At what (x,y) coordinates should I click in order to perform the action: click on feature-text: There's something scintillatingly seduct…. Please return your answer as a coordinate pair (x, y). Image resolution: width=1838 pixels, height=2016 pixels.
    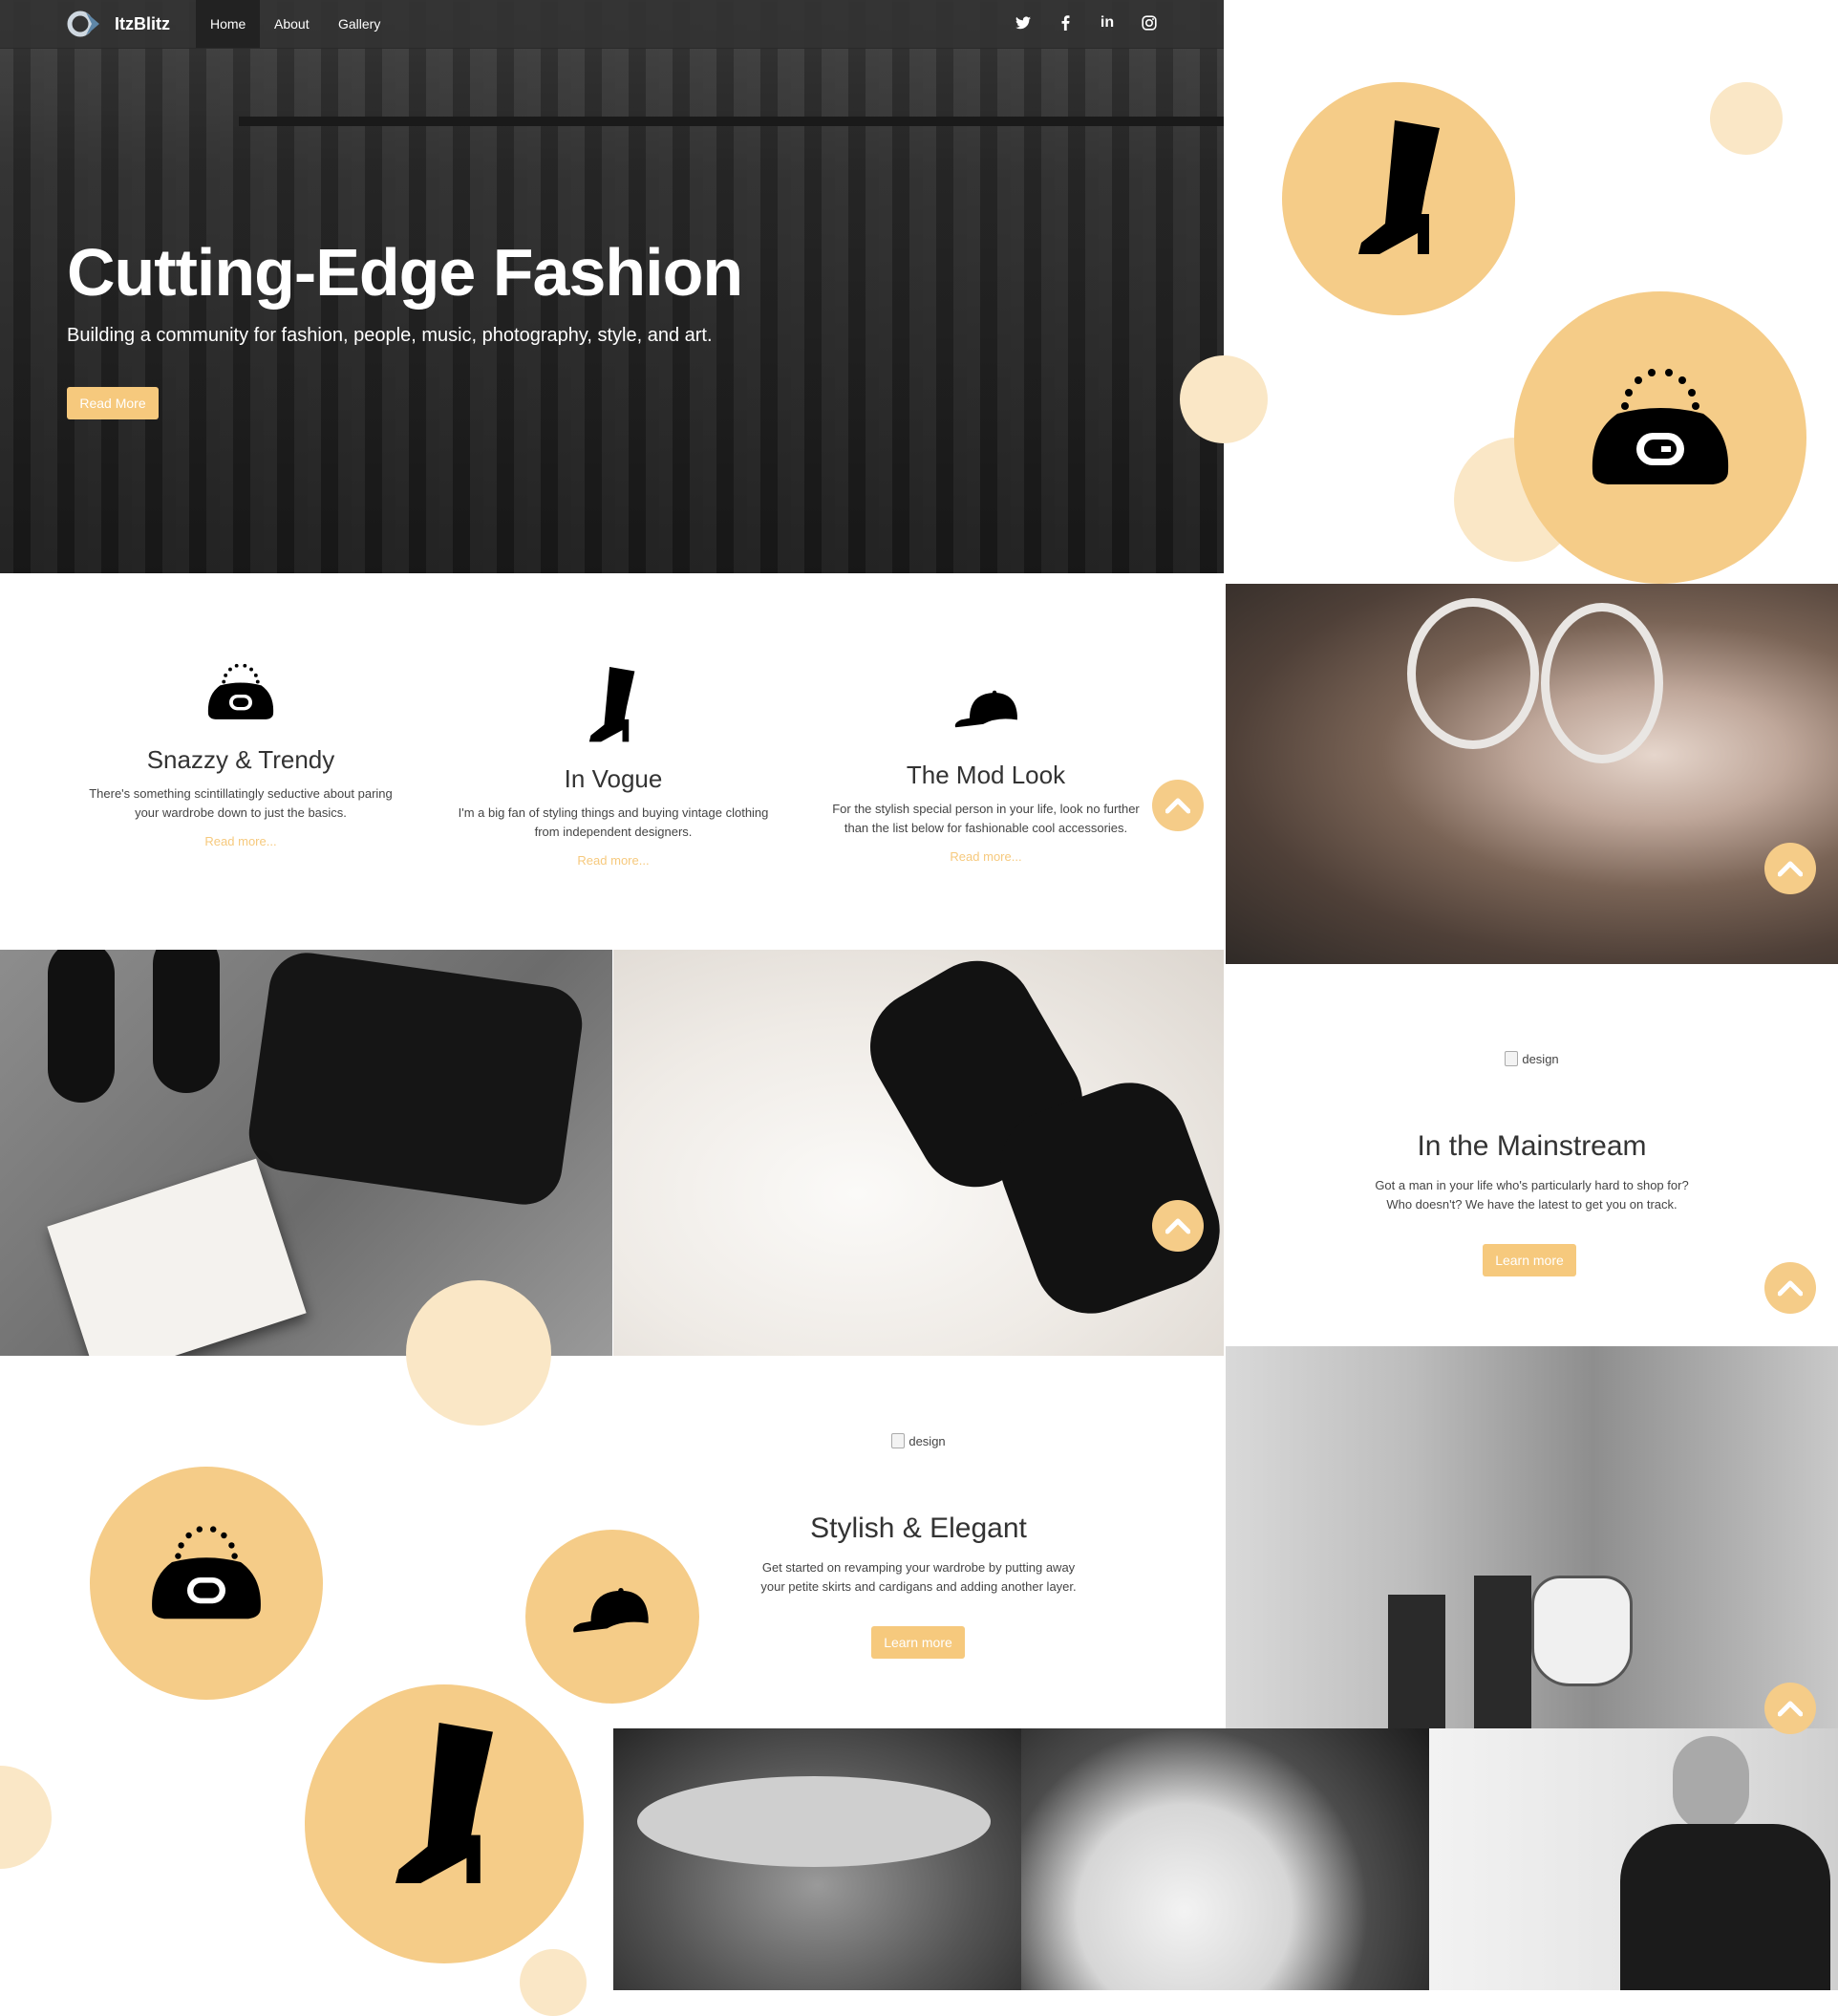
    Looking at the image, I should click on (241, 803).